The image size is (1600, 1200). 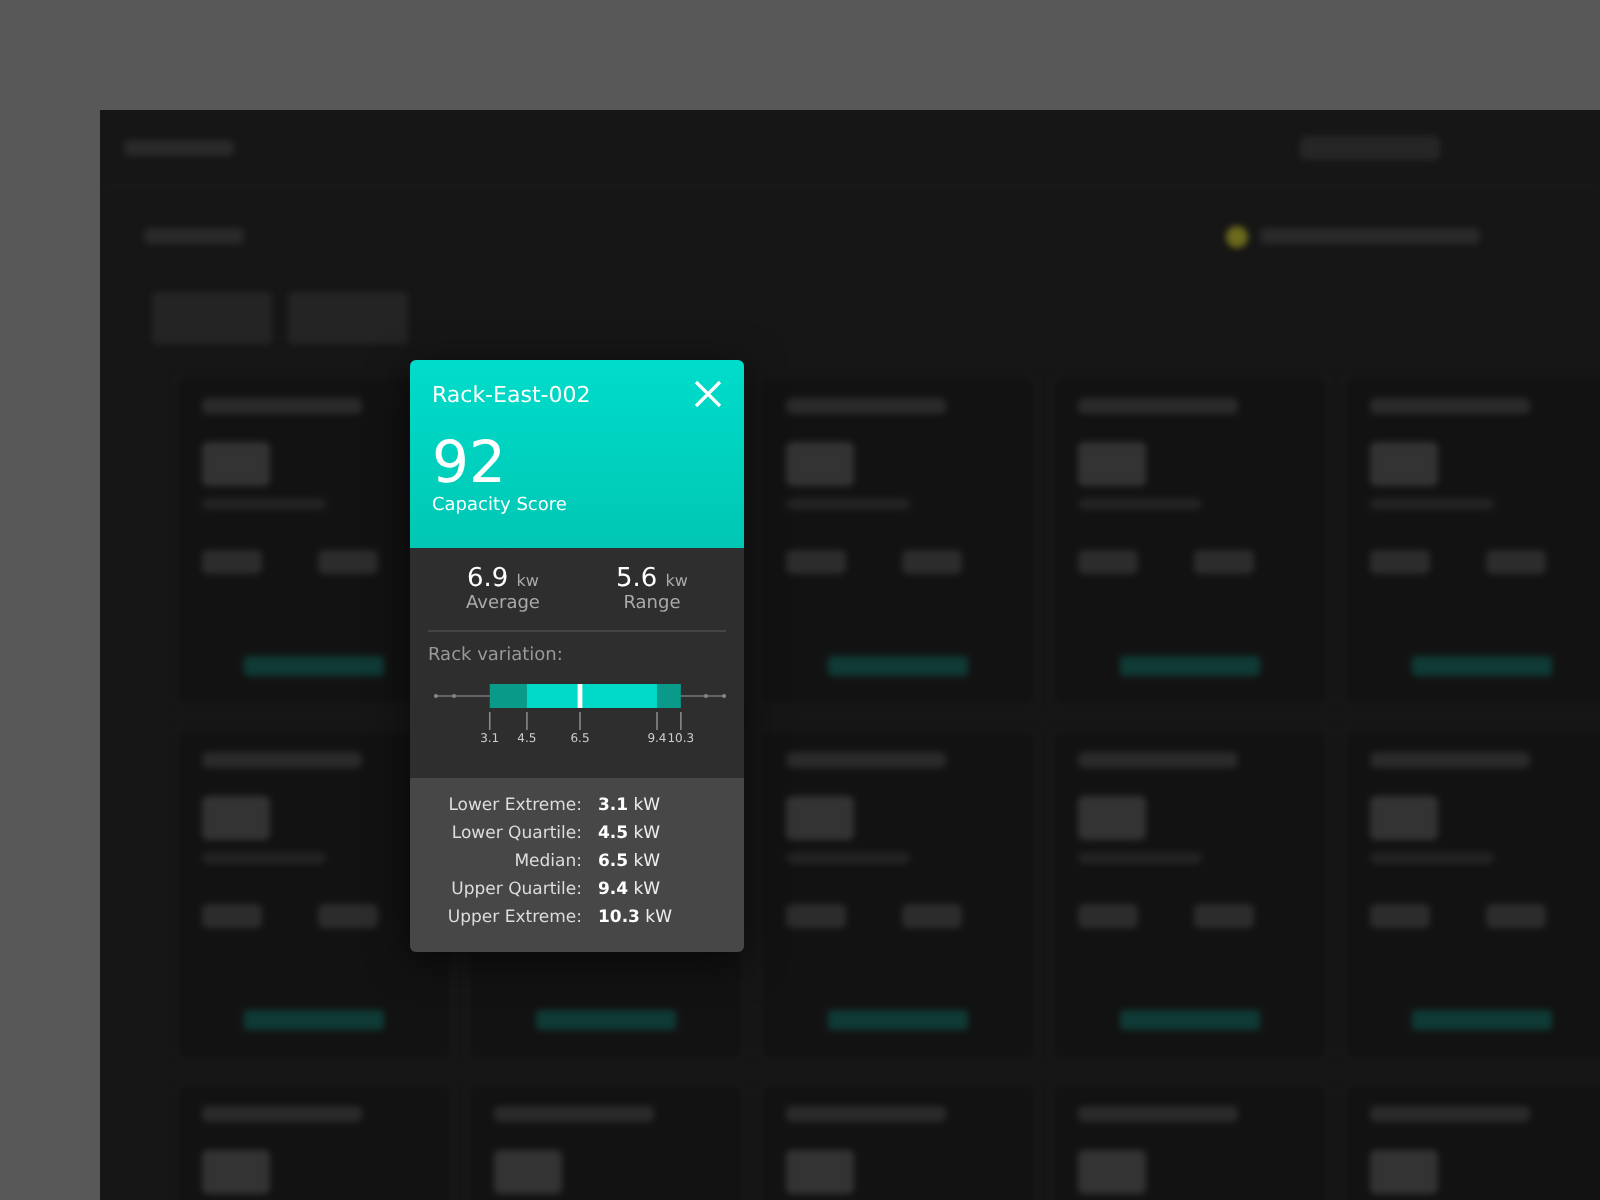 I want to click on detail-value: 6.5 kW, so click(x=629, y=862).